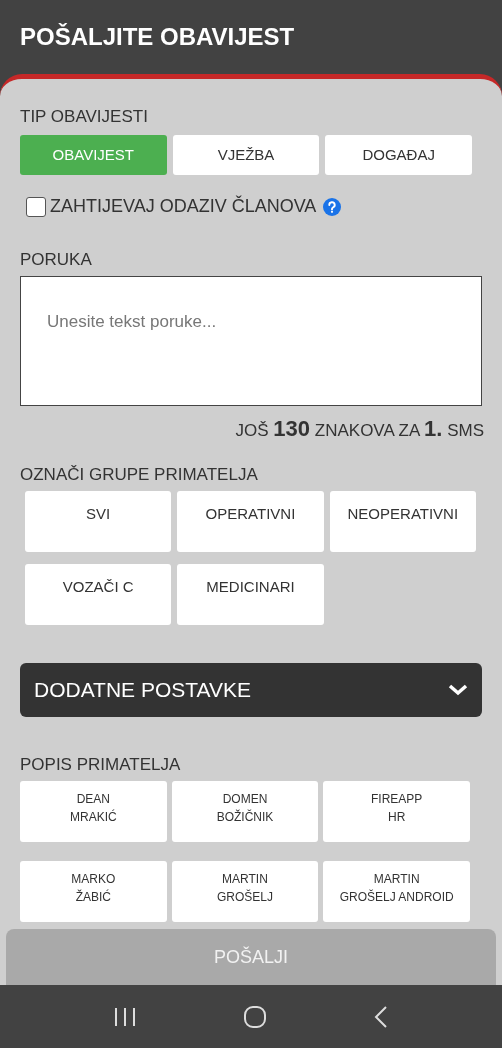  What do you see at coordinates (93, 811) in the screenshot?
I see `recipient-button: DEAN MRAKIĆ` at bounding box center [93, 811].